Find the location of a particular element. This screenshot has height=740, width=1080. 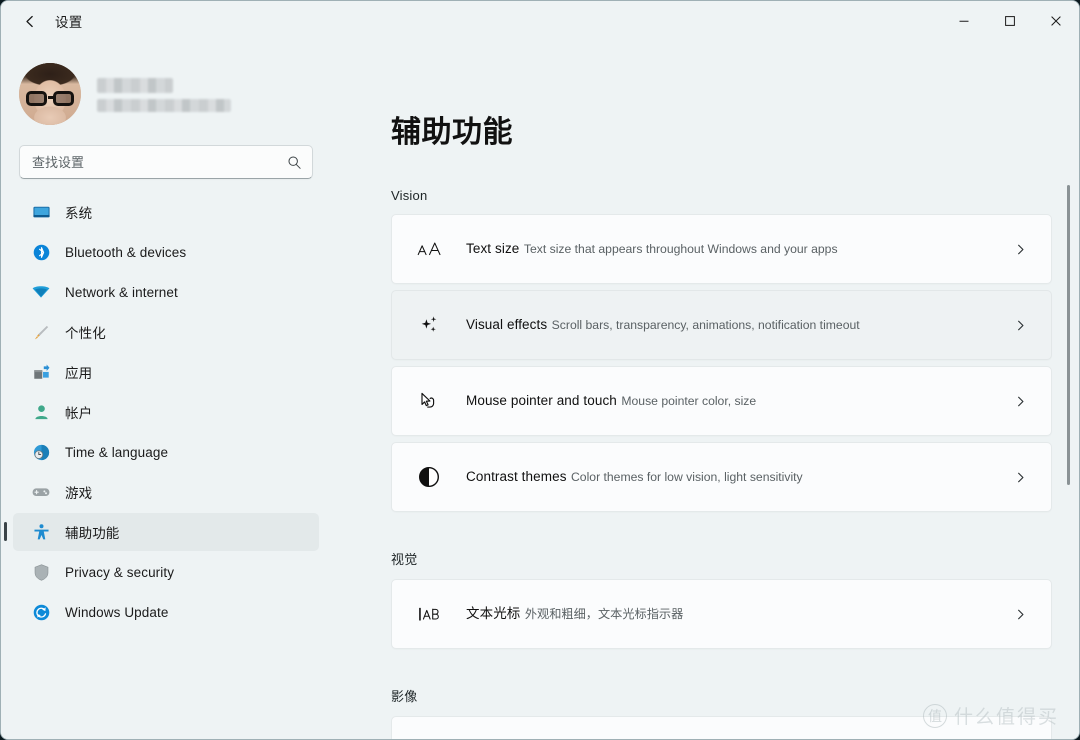

wifi-icon is located at coordinates (41, 292).